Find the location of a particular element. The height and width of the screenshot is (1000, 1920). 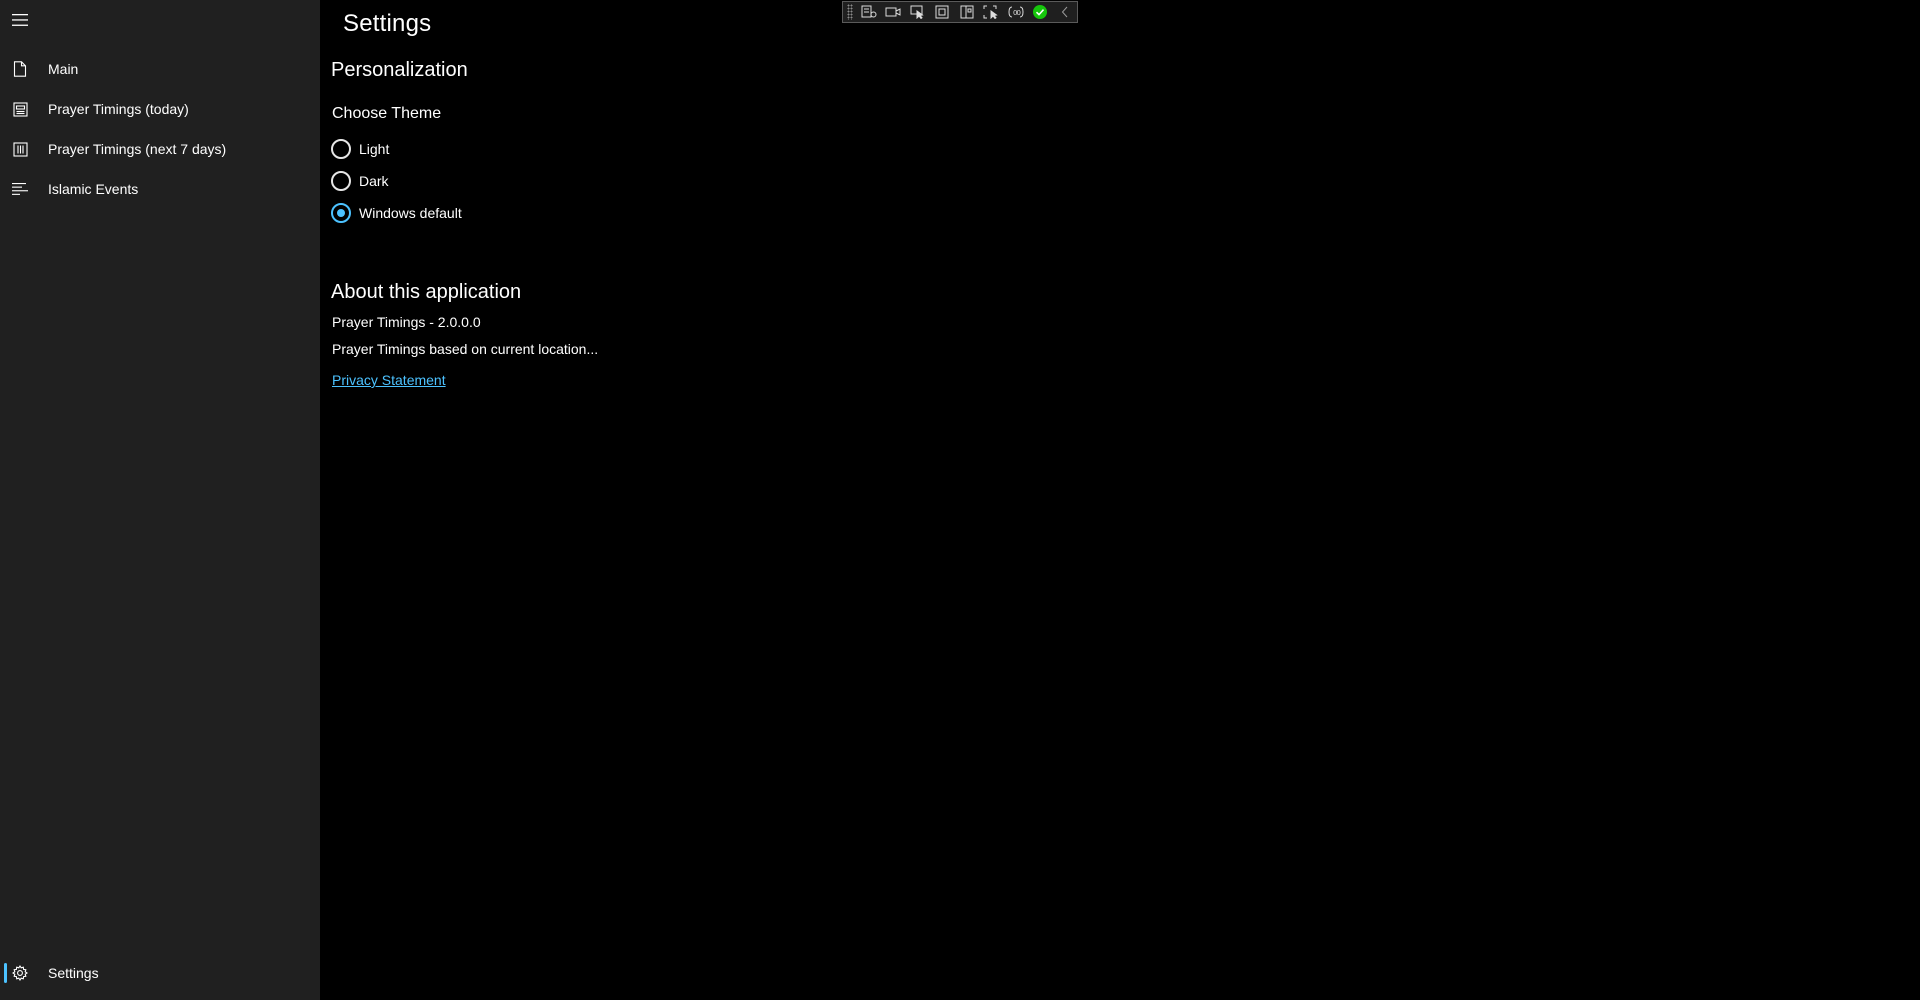

record-icon is located at coordinates (893, 12).